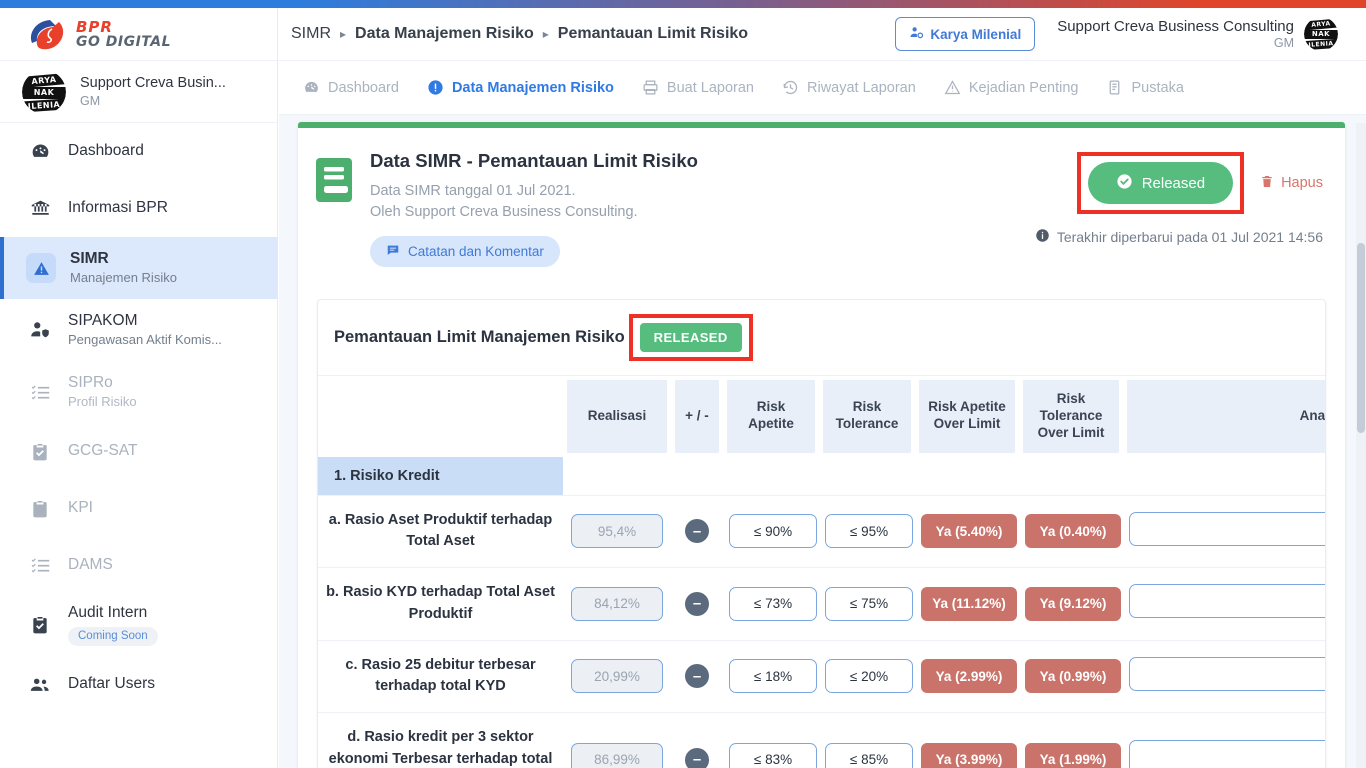  I want to click on realisasi-input: 95,4%, so click(617, 531).